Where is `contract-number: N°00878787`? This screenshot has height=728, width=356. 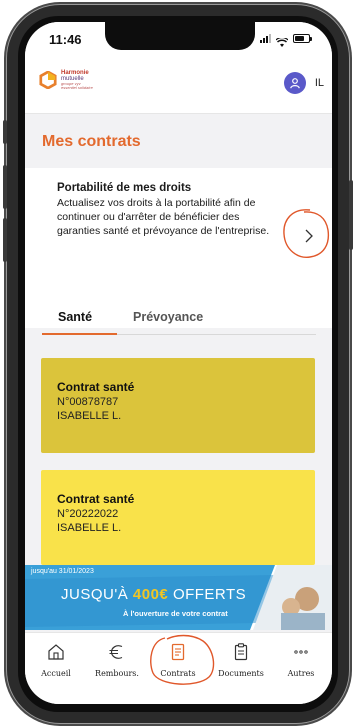
contract-number: N°00878787 is located at coordinates (88, 402).